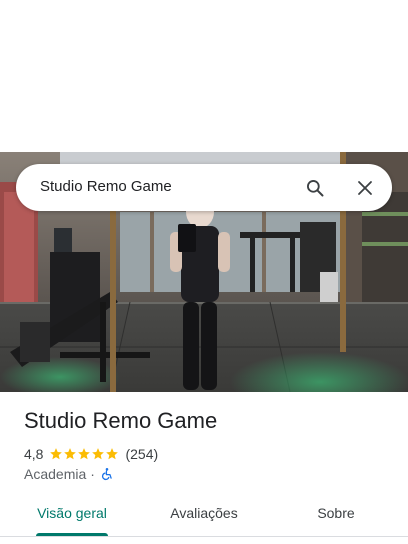  Describe the element at coordinates (34, 454) in the screenshot. I see `rating-value: 4,8` at that location.